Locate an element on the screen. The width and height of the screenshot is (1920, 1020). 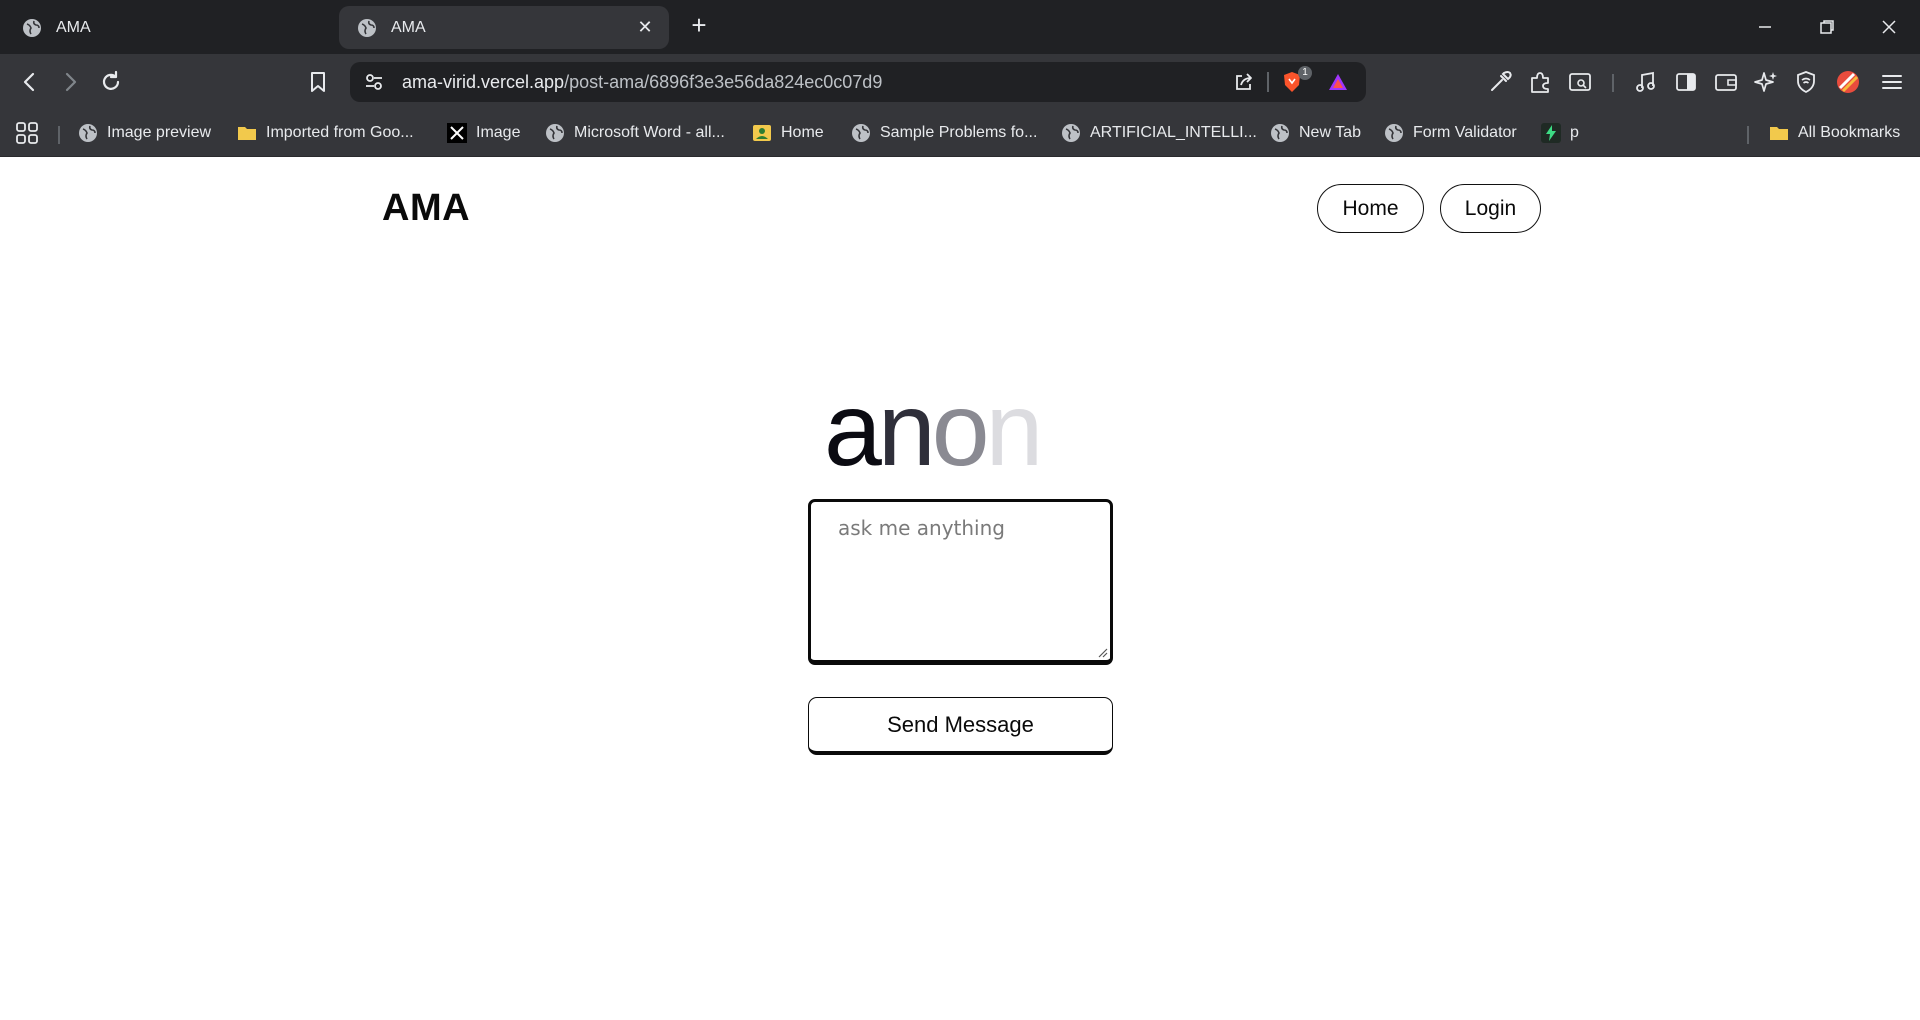
message-box is located at coordinates (960, 582).